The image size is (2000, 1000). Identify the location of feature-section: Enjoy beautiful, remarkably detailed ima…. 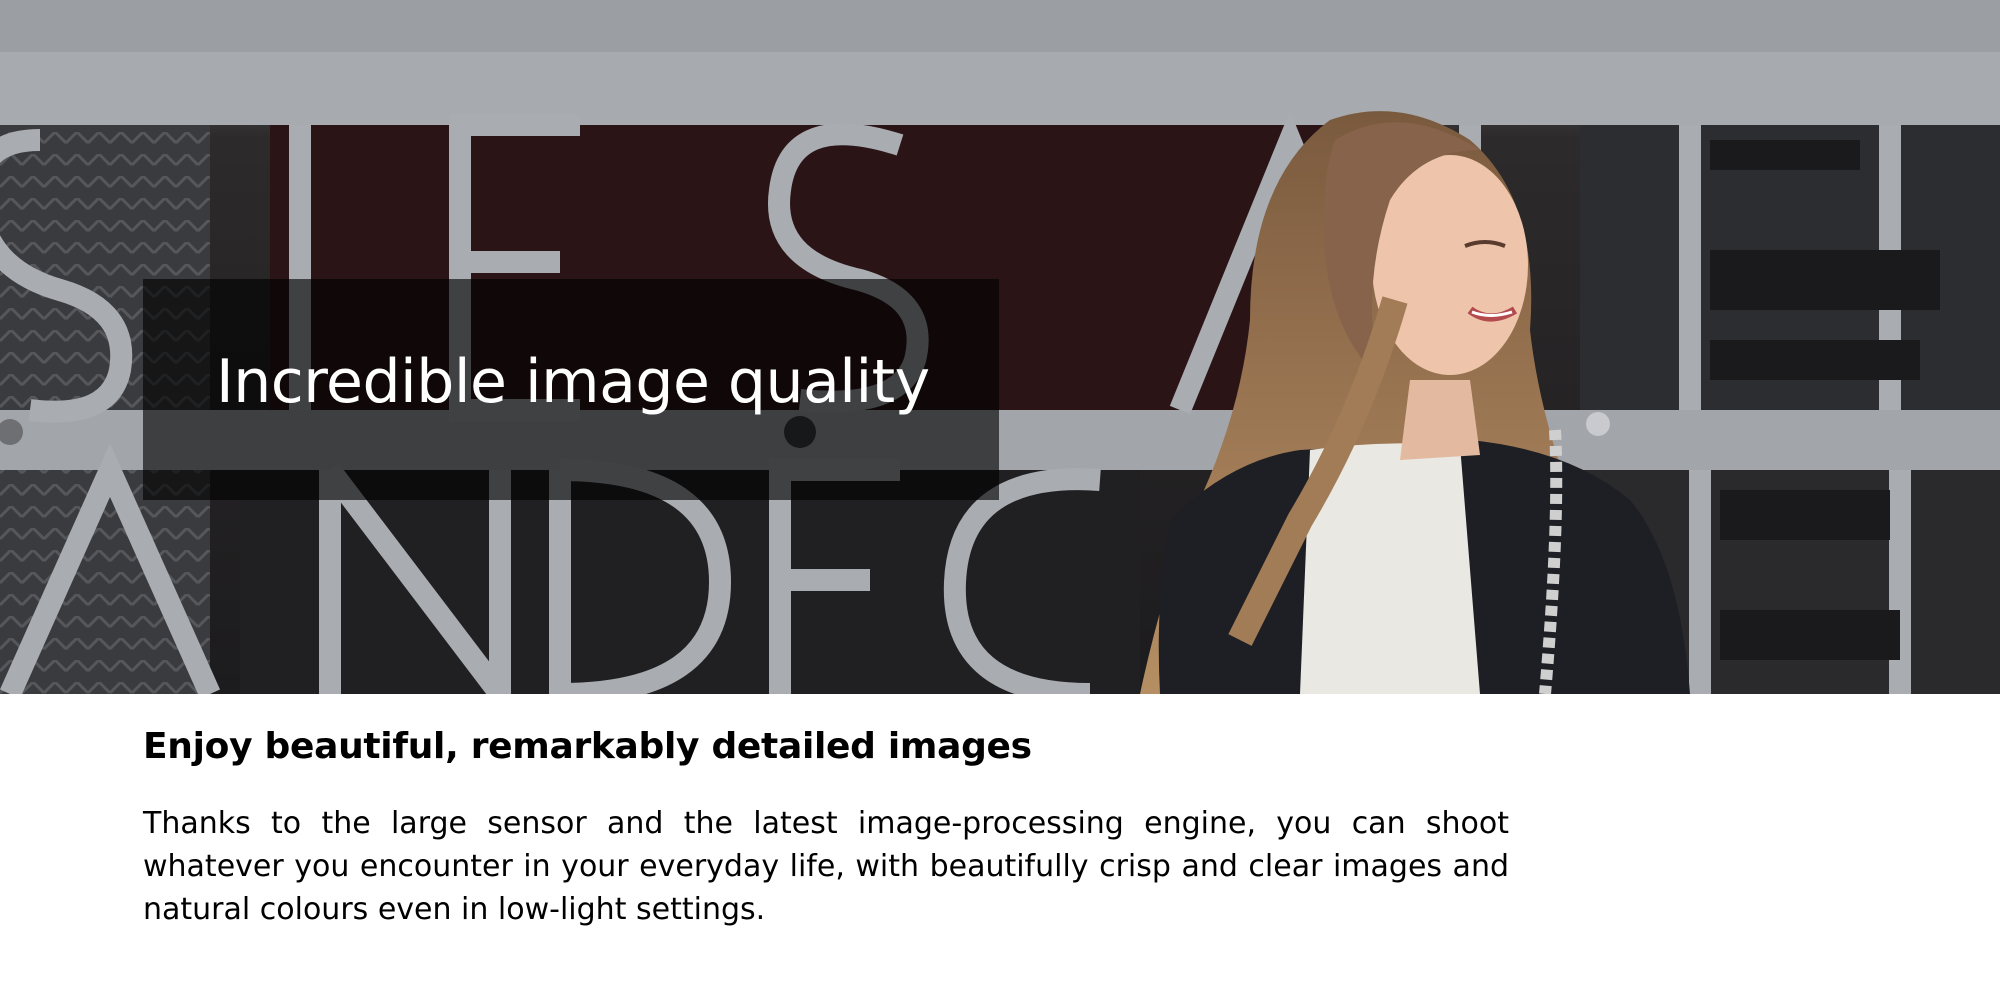
(826, 826).